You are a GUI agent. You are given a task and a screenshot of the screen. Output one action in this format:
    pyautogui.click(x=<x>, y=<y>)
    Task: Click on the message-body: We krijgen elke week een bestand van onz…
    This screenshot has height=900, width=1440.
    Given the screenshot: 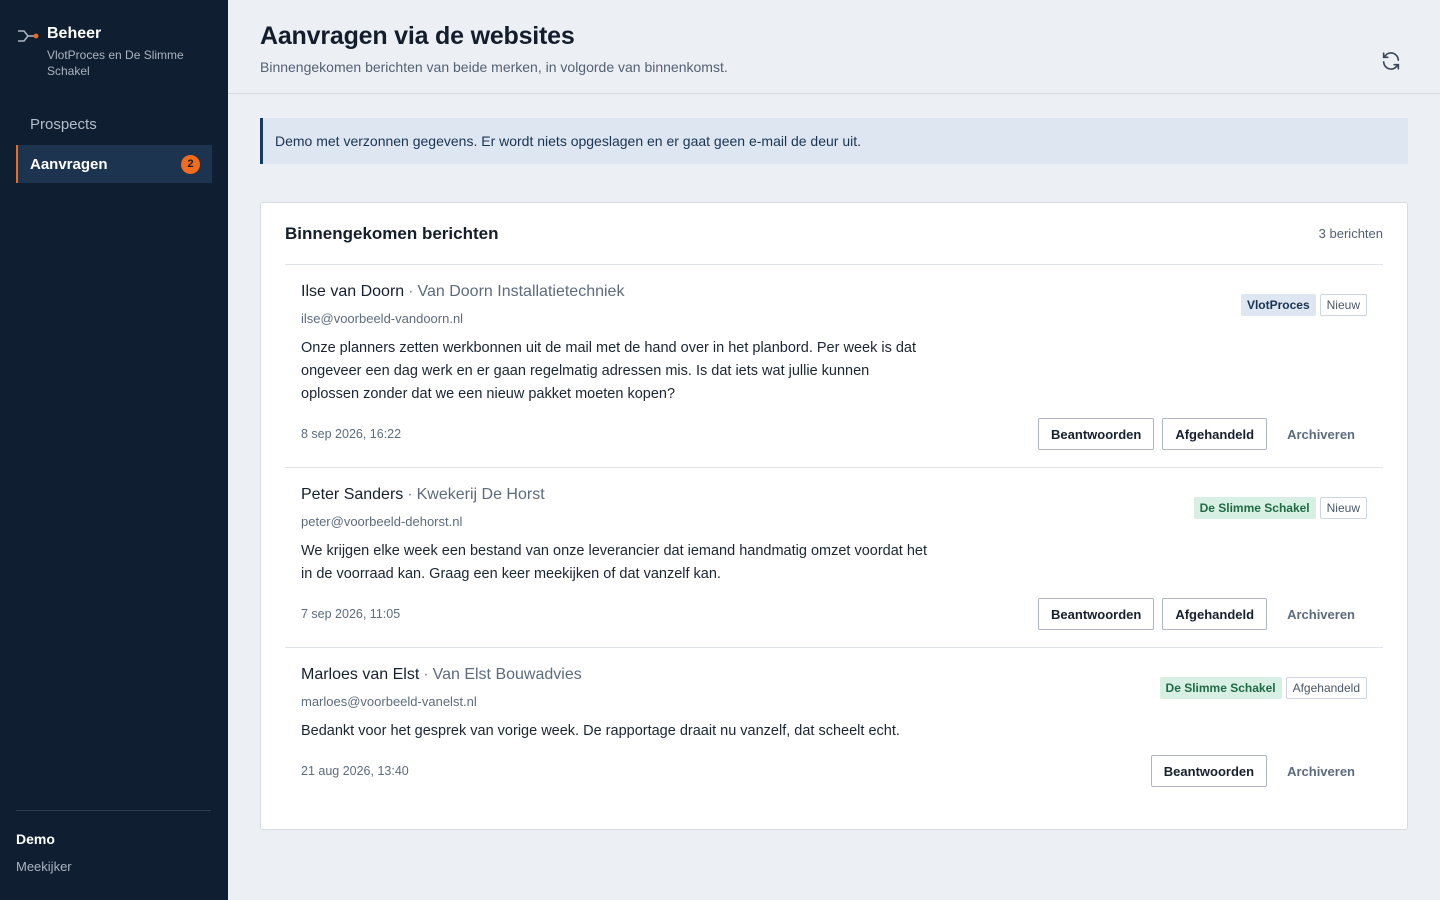 What is the action you would take?
    pyautogui.click(x=614, y=562)
    